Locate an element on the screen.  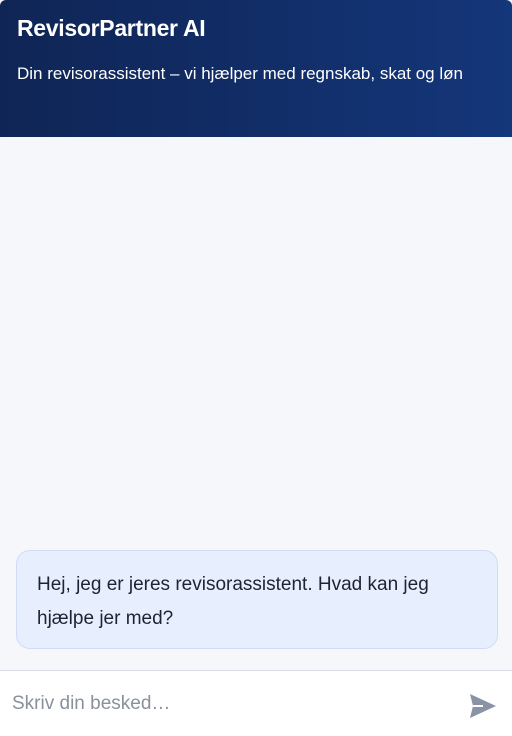
send-button is located at coordinates (483, 706).